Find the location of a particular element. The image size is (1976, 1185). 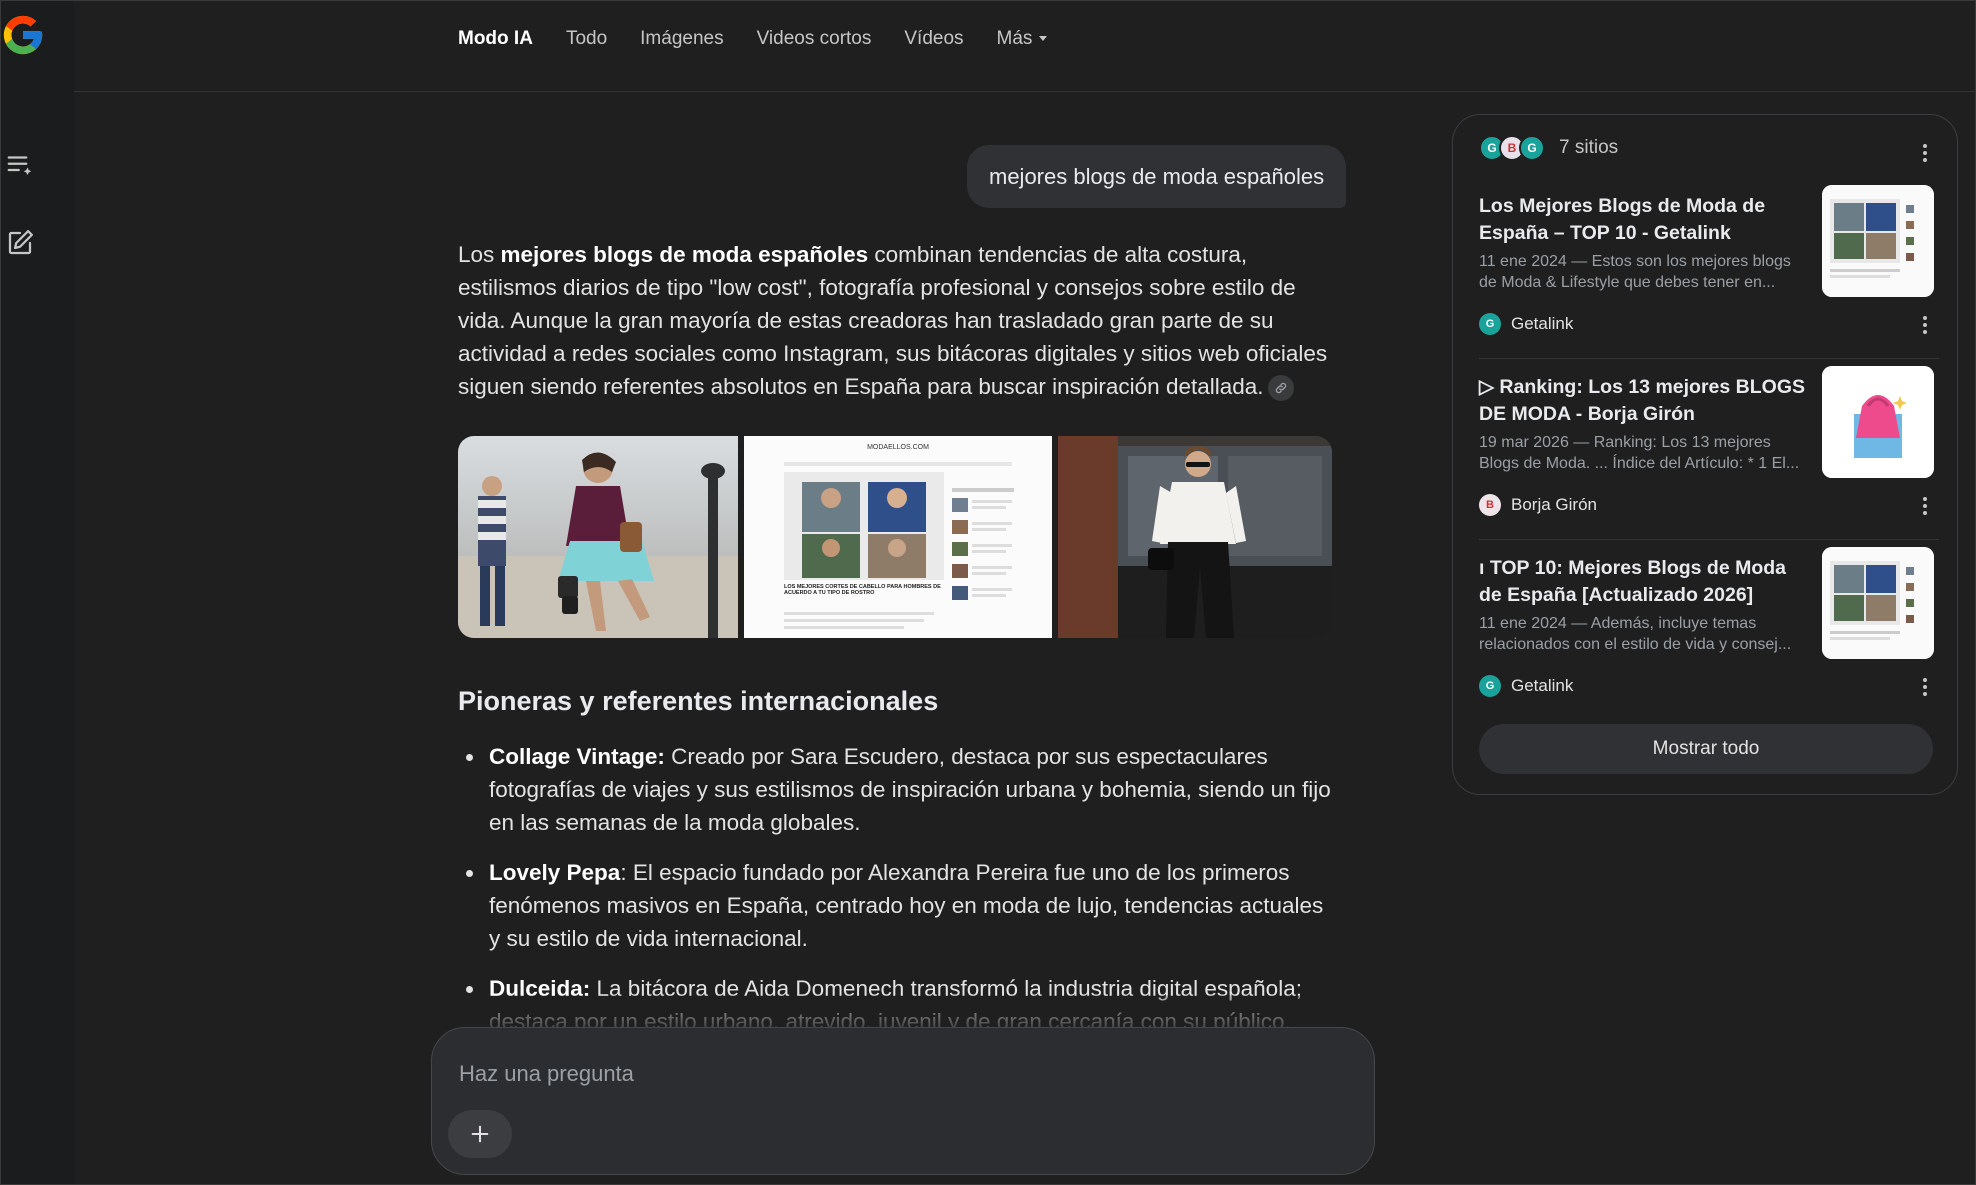

section-heading: Pioneras y referentes internacionales is located at coordinates (698, 701).